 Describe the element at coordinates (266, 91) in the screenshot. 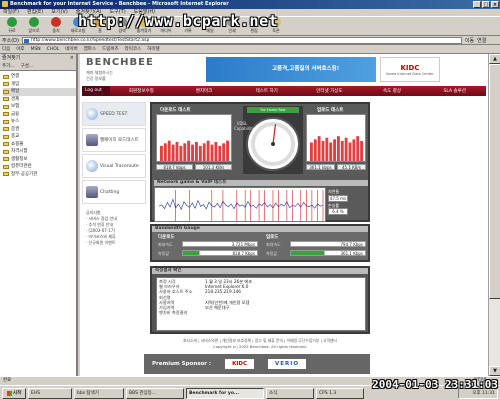

I see `nav-test: 테스트 하기` at that location.